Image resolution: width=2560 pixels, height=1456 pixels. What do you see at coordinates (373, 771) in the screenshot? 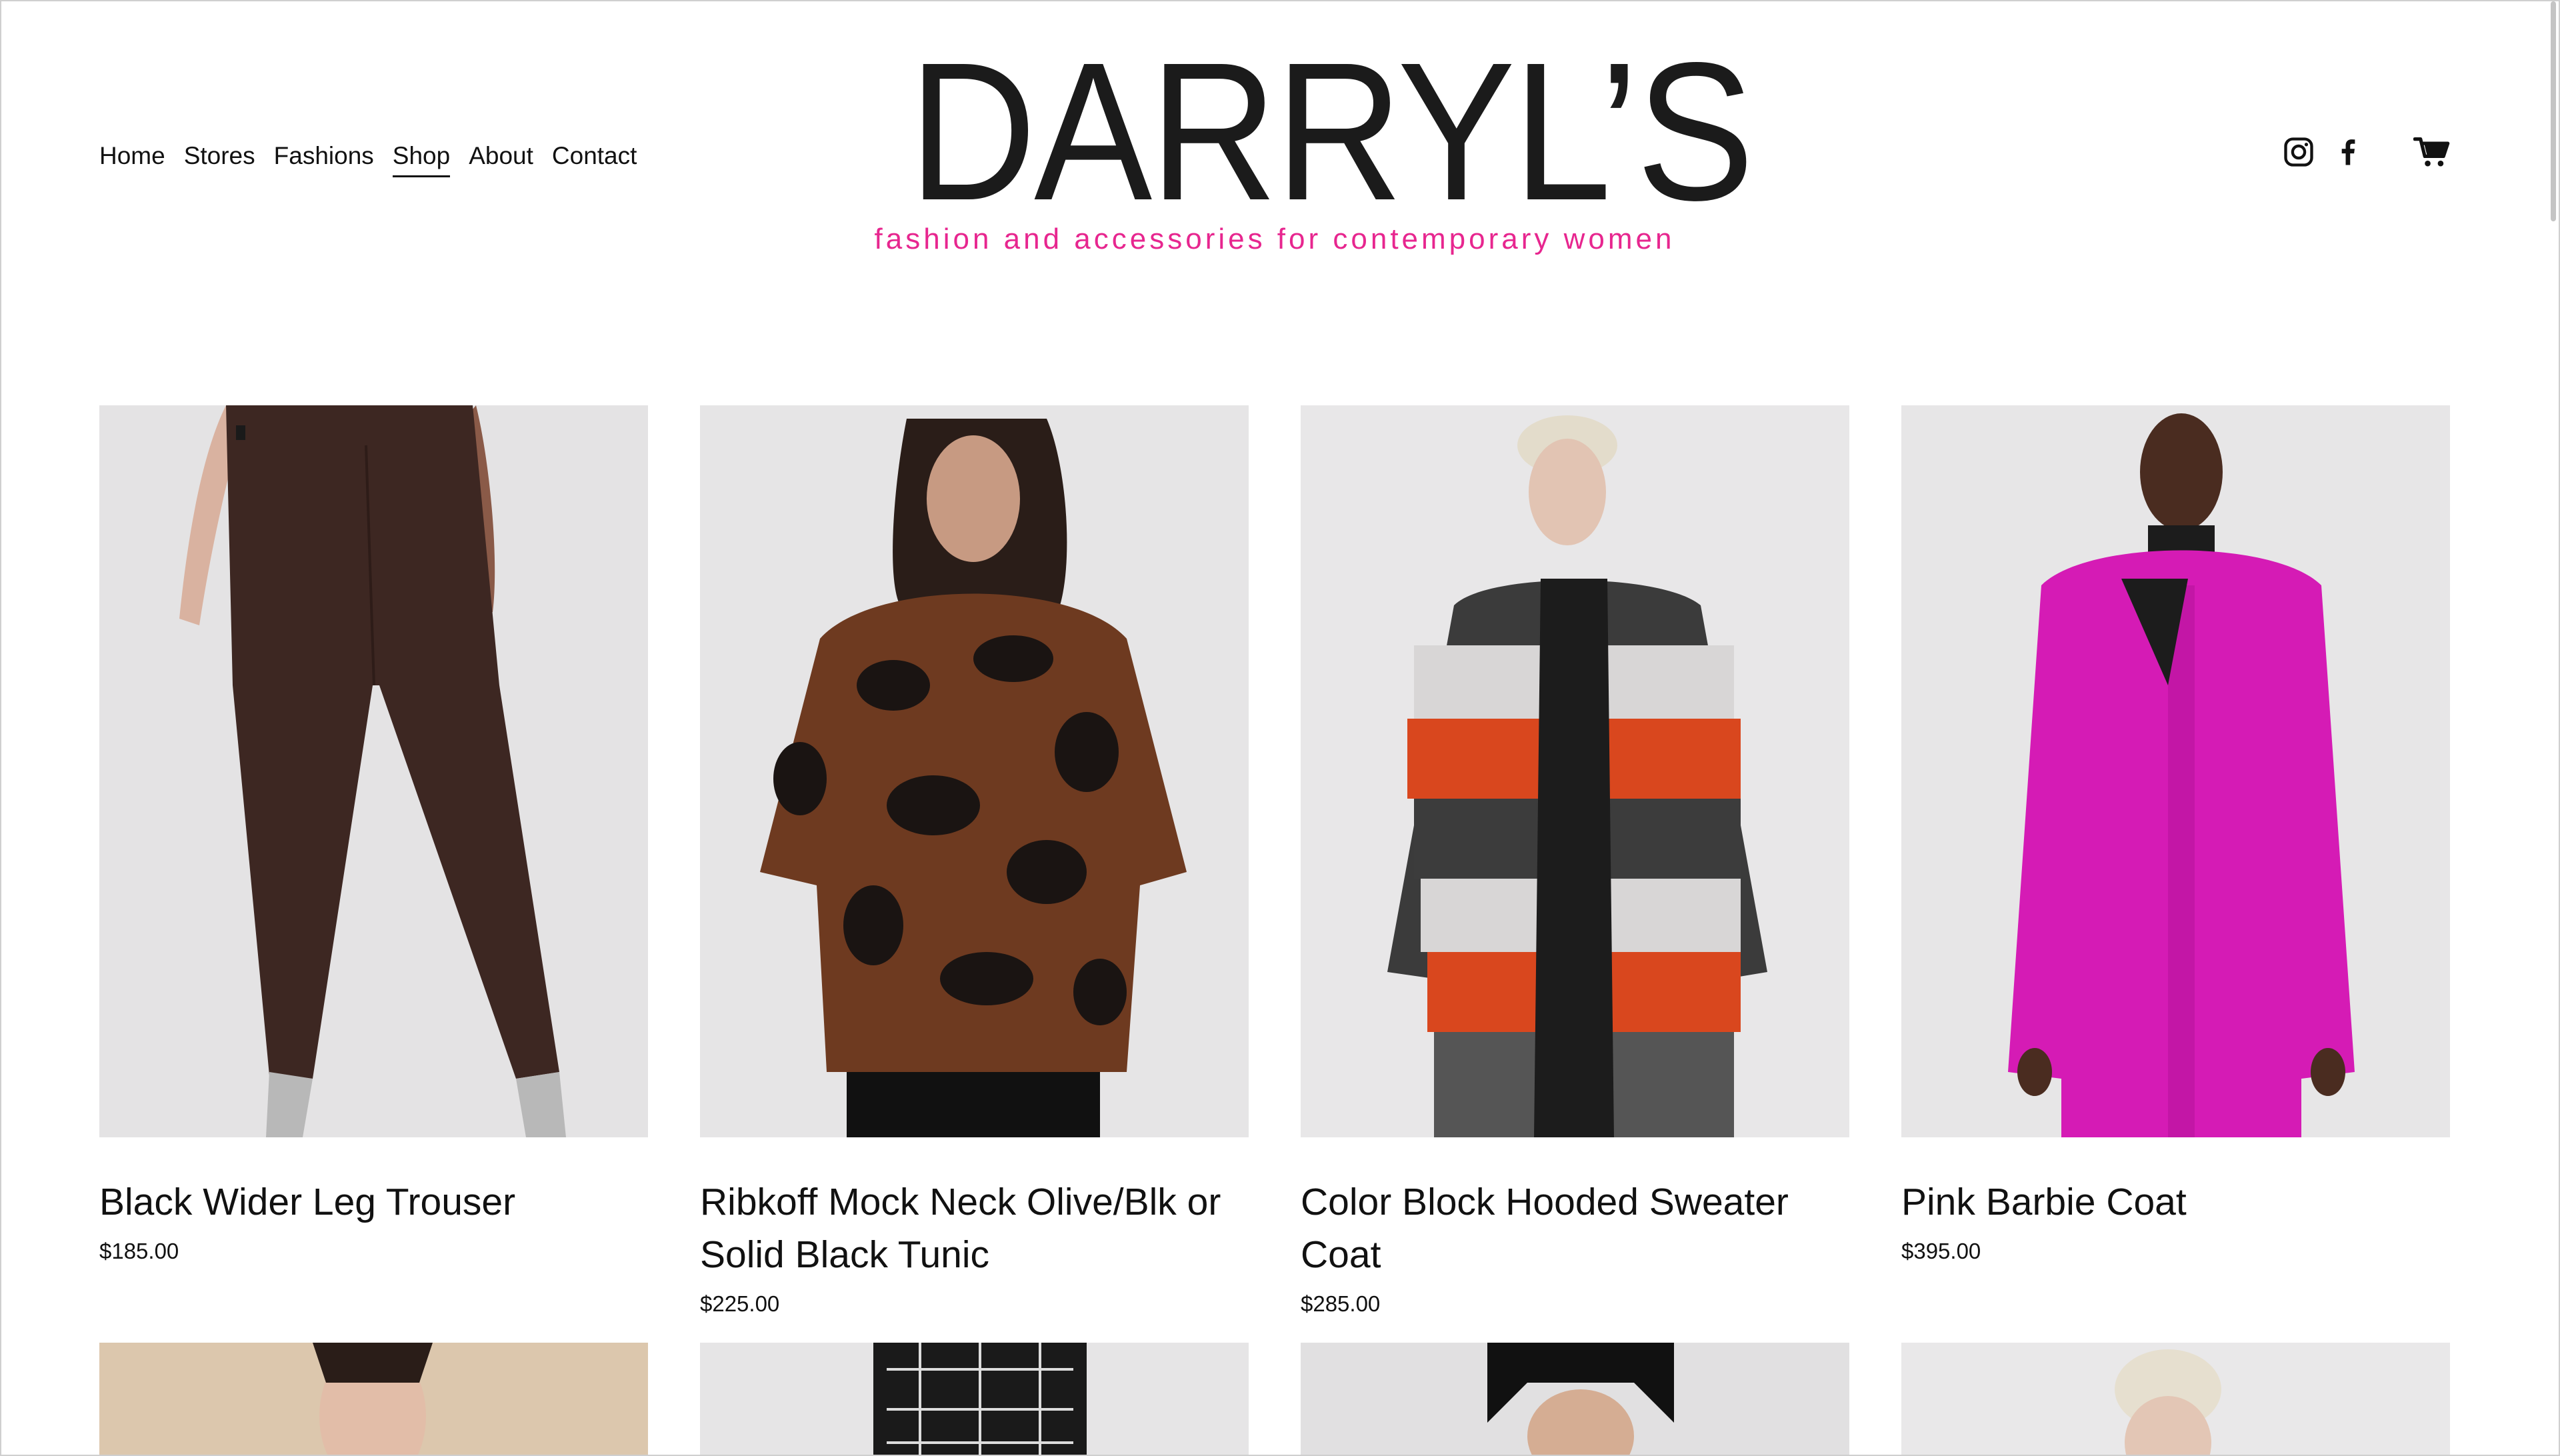
I see `product-image-trouser` at bounding box center [373, 771].